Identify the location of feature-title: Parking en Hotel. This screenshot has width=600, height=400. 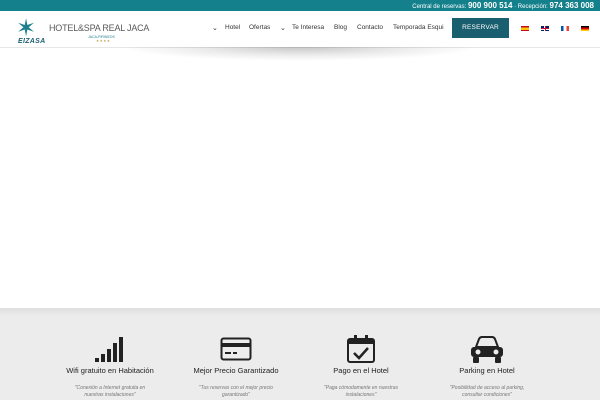
(487, 370).